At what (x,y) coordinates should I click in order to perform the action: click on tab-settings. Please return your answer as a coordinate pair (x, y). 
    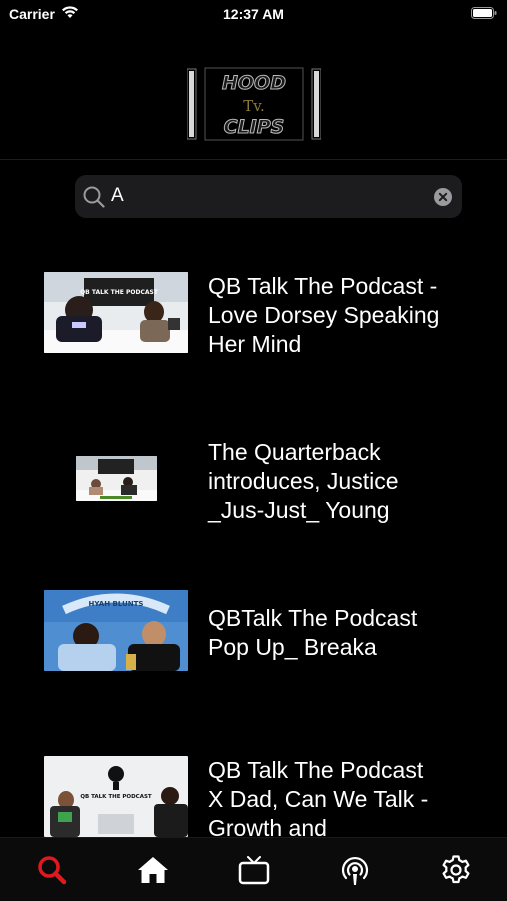
    Looking at the image, I should click on (456, 870).